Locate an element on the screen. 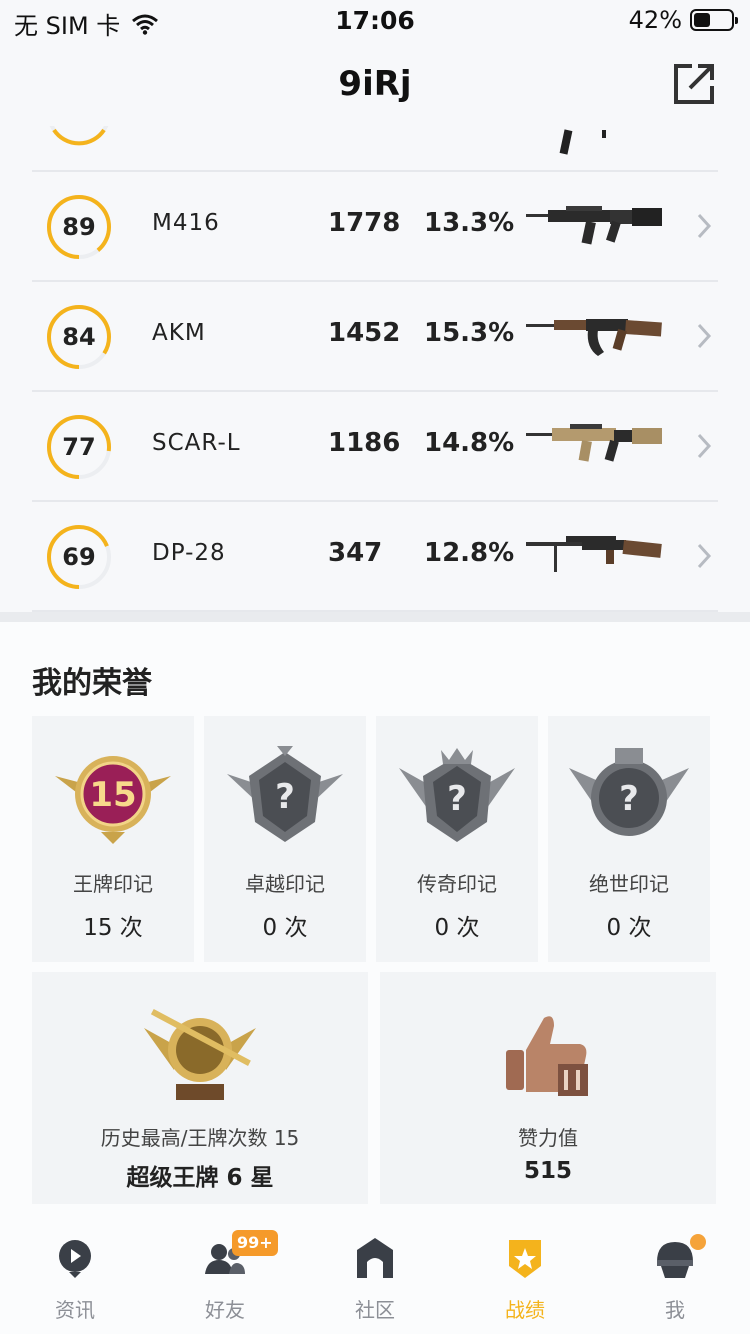 This screenshot has width=750, height=1334. section-divider is located at coordinates (375, 617).